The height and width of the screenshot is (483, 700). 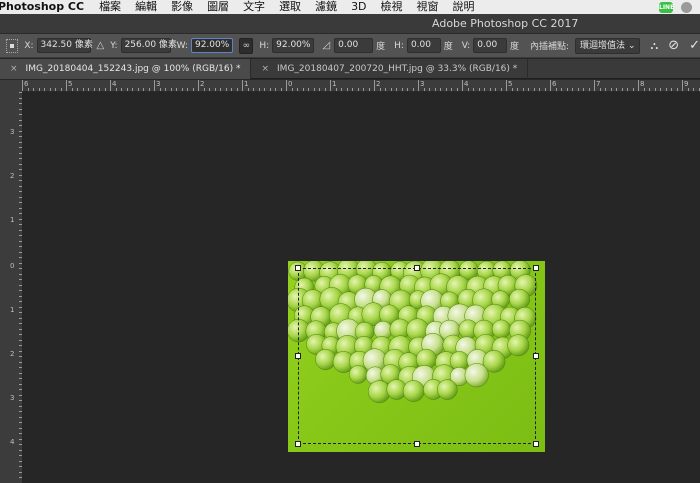 What do you see at coordinates (654, 46) in the screenshot?
I see `warp-icon: ⛬` at bounding box center [654, 46].